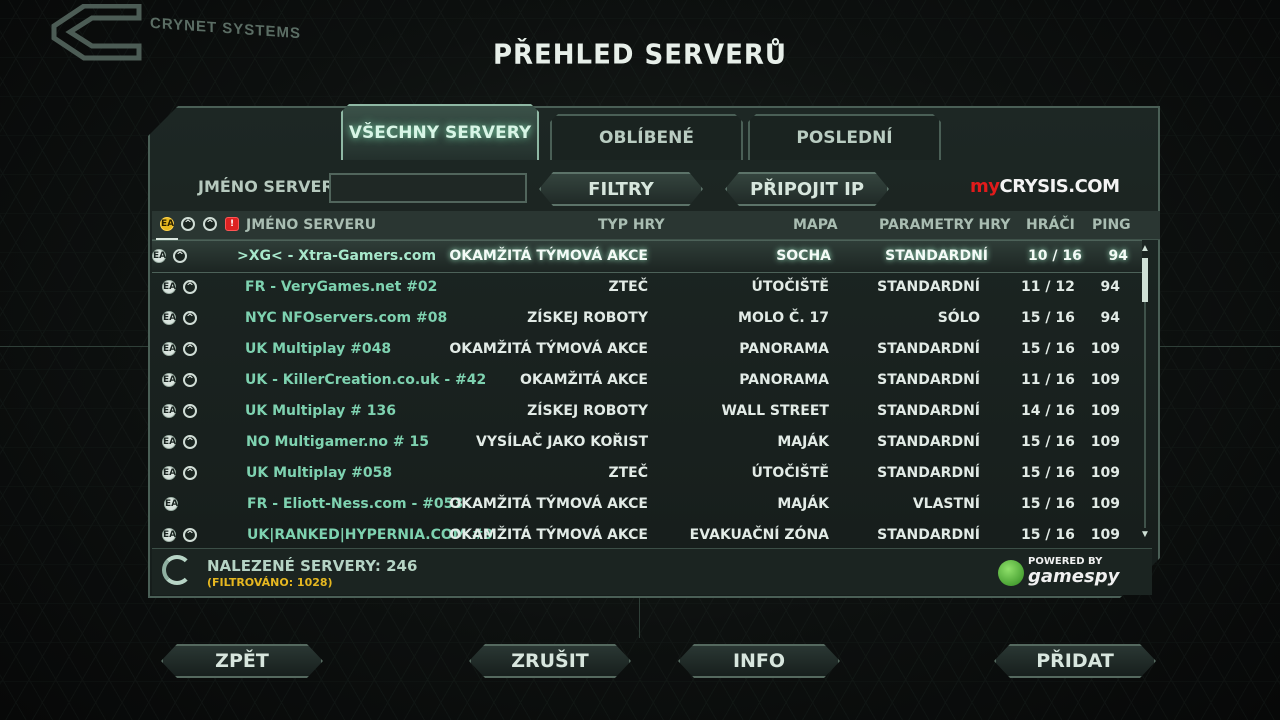  Describe the element at coordinates (759, 661) in the screenshot. I see `info-button: INFO` at that location.